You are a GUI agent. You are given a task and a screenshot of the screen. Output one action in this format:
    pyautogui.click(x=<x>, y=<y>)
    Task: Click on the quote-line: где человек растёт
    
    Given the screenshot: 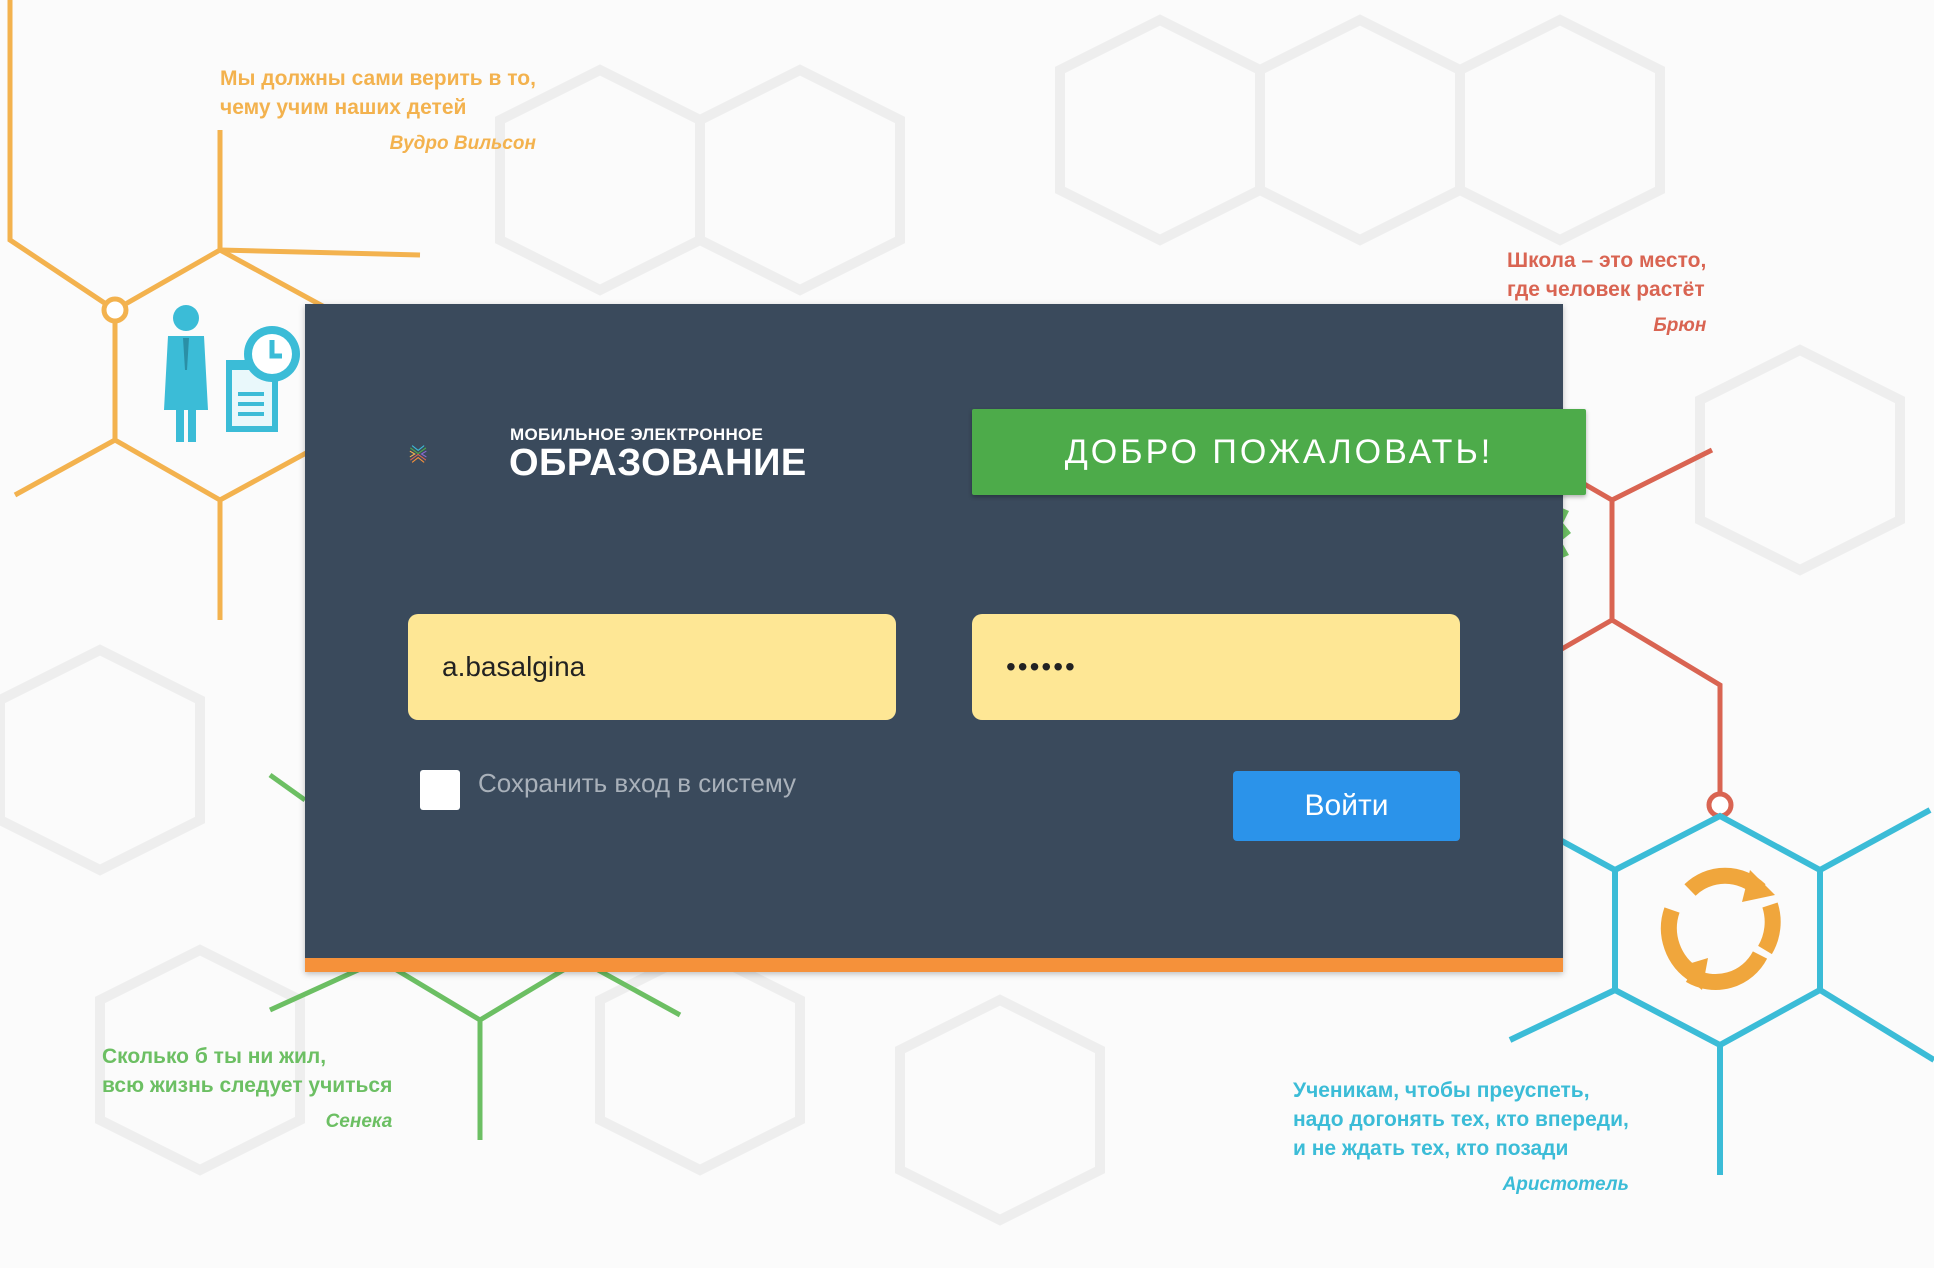 What is the action you would take?
    pyautogui.click(x=1606, y=289)
    